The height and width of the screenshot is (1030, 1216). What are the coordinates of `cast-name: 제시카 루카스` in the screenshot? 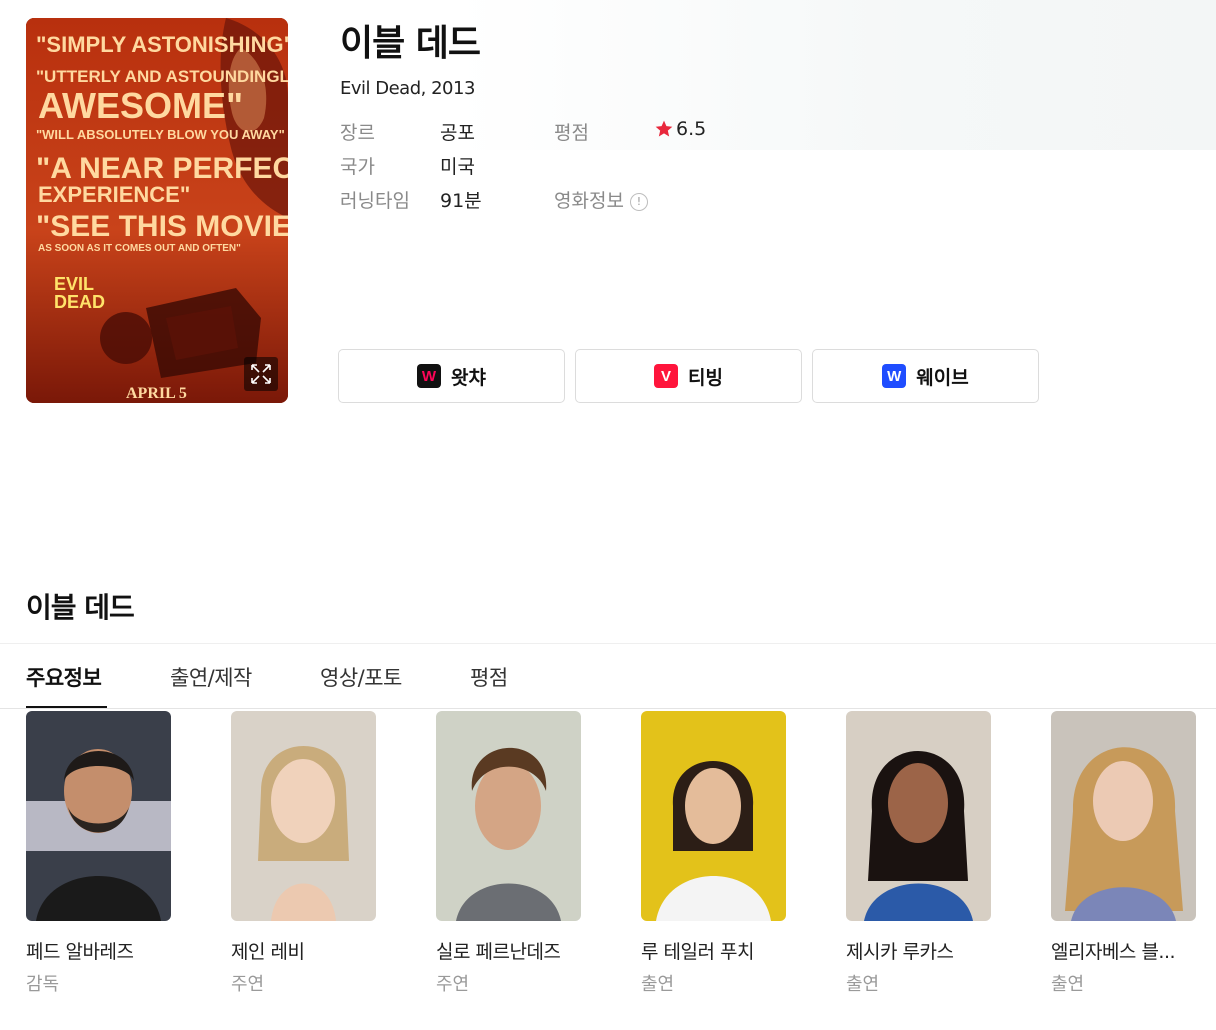 It's located at (900, 952).